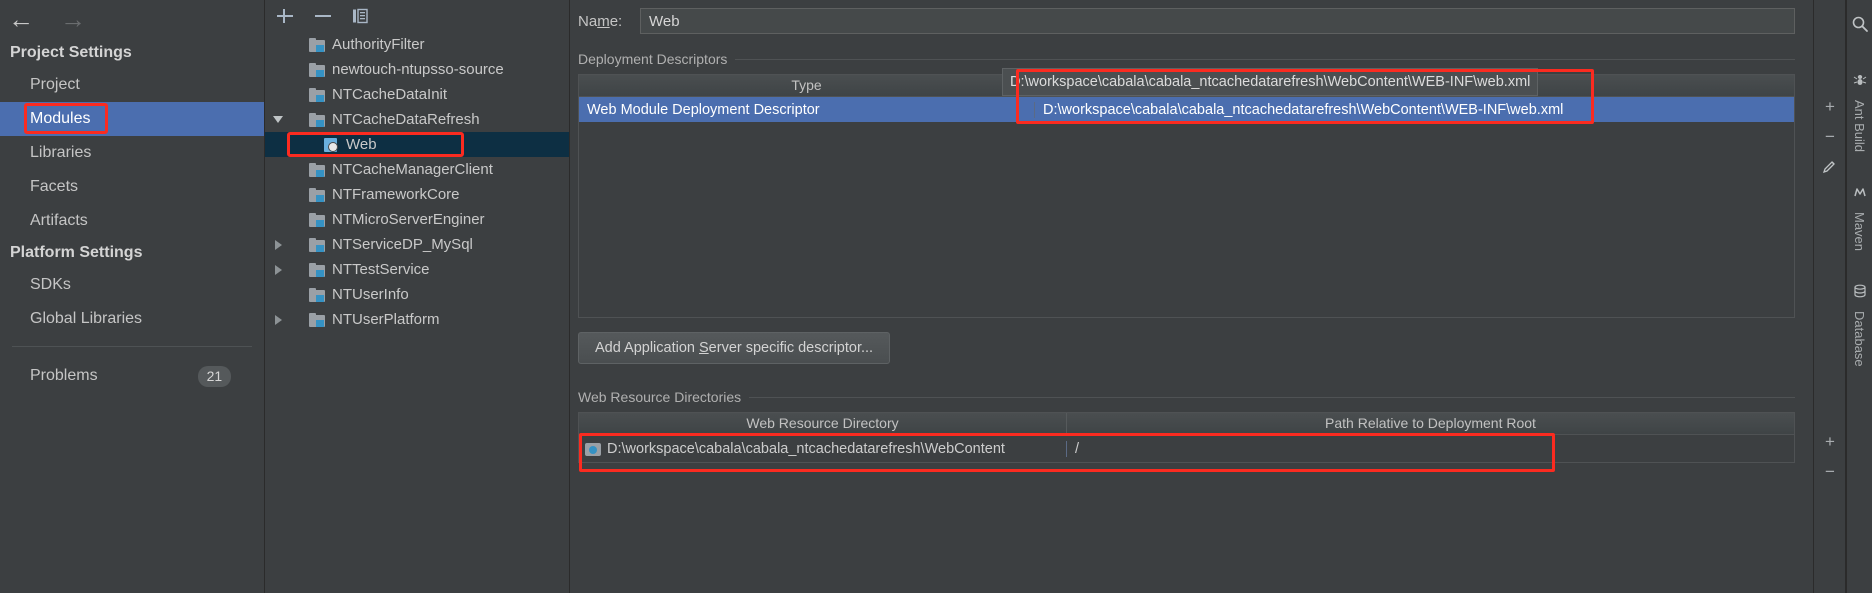 The width and height of the screenshot is (1872, 593). What do you see at coordinates (86, 318) in the screenshot?
I see `sidebar-item-label: Global Libraries` at bounding box center [86, 318].